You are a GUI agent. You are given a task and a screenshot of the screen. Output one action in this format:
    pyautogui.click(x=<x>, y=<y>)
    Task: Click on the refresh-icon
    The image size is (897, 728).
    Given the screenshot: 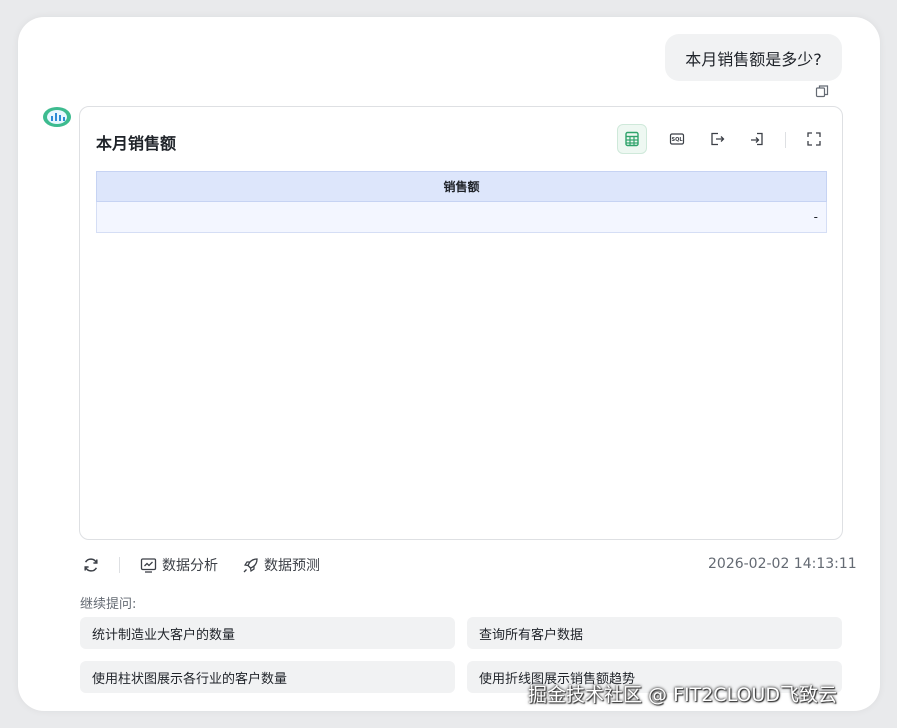 What is the action you would take?
    pyautogui.click(x=91, y=565)
    